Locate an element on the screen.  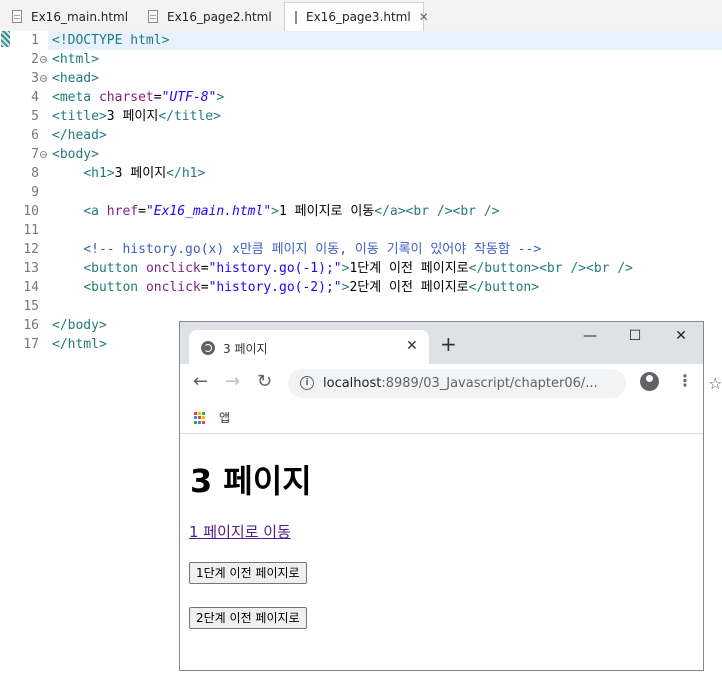
line-number: 10 is located at coordinates (31, 211).